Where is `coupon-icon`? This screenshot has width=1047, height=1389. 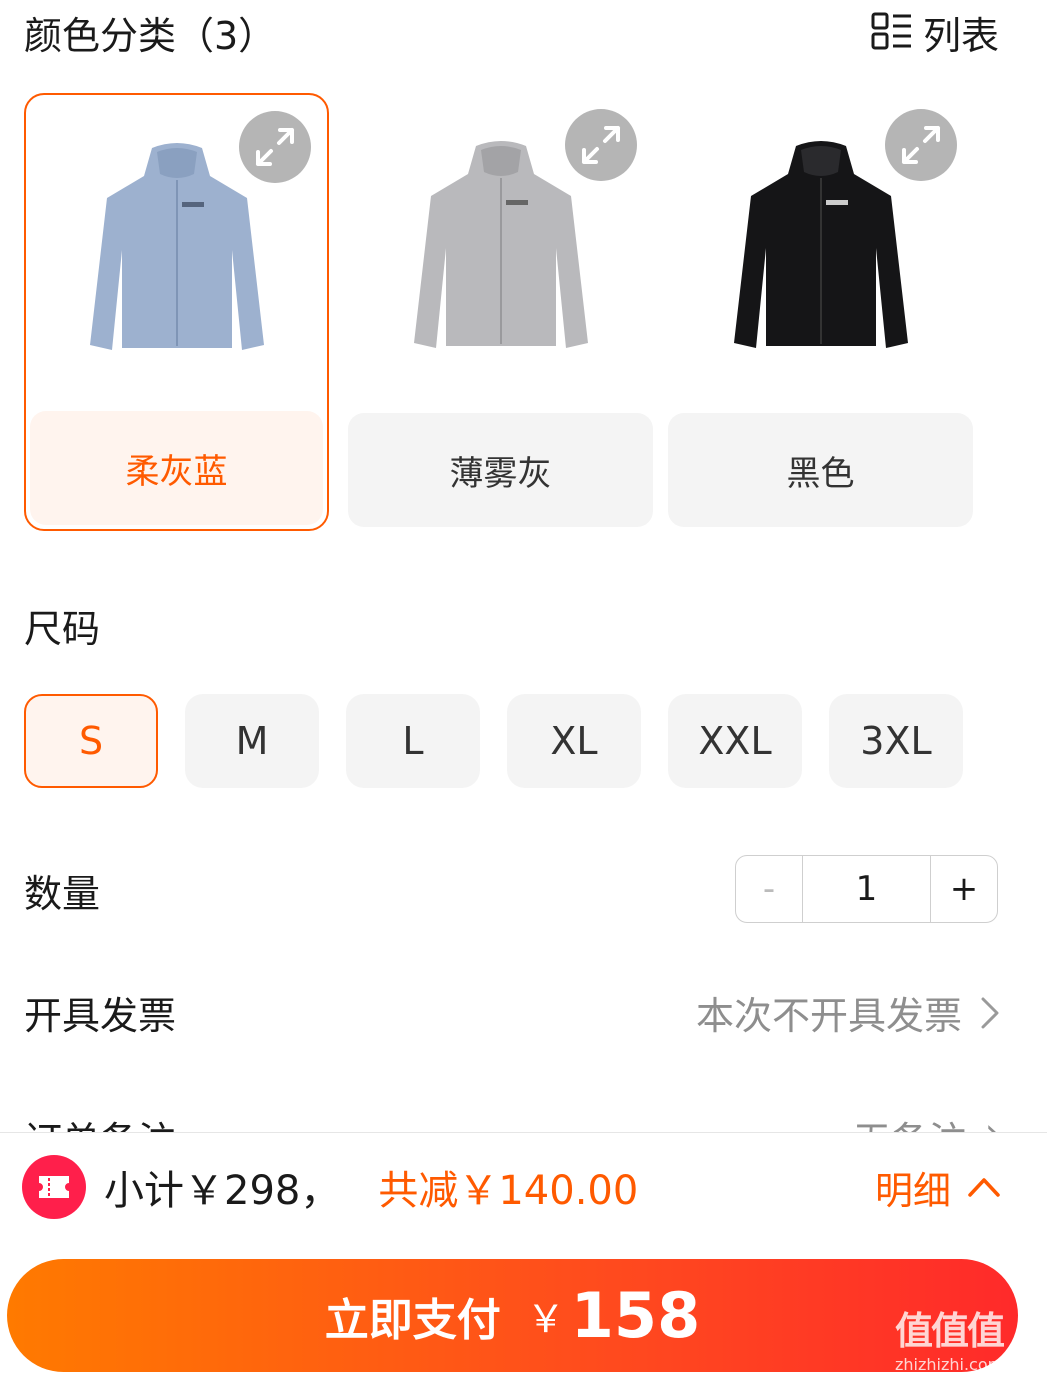
coupon-icon is located at coordinates (54, 1187).